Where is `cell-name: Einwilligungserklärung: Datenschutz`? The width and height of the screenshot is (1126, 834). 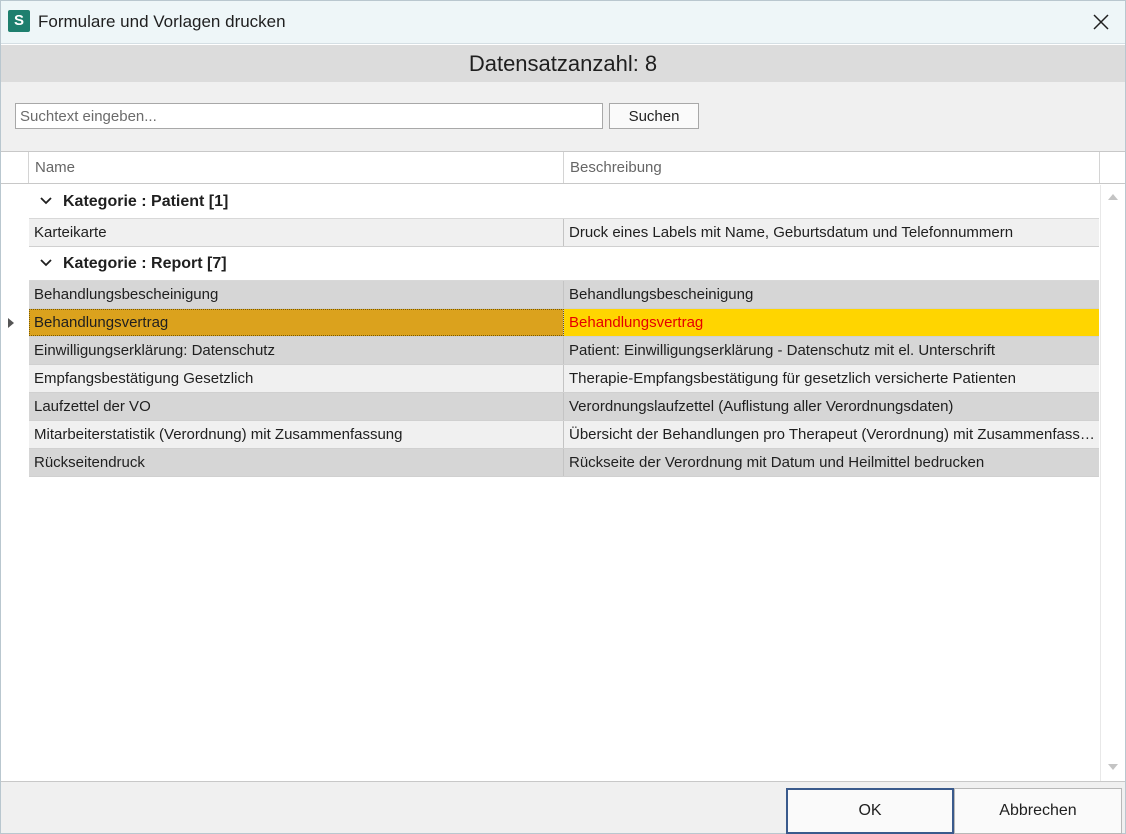
cell-name: Einwilligungserklärung: Datenschutz is located at coordinates (296, 350).